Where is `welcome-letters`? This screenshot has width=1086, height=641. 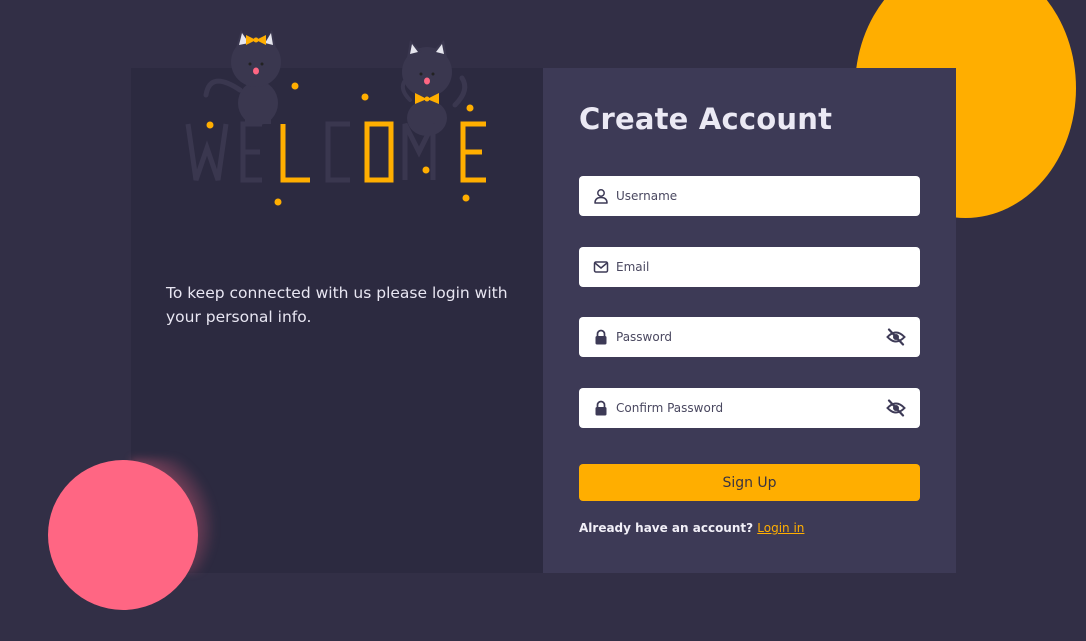 welcome-letters is located at coordinates (335, 152).